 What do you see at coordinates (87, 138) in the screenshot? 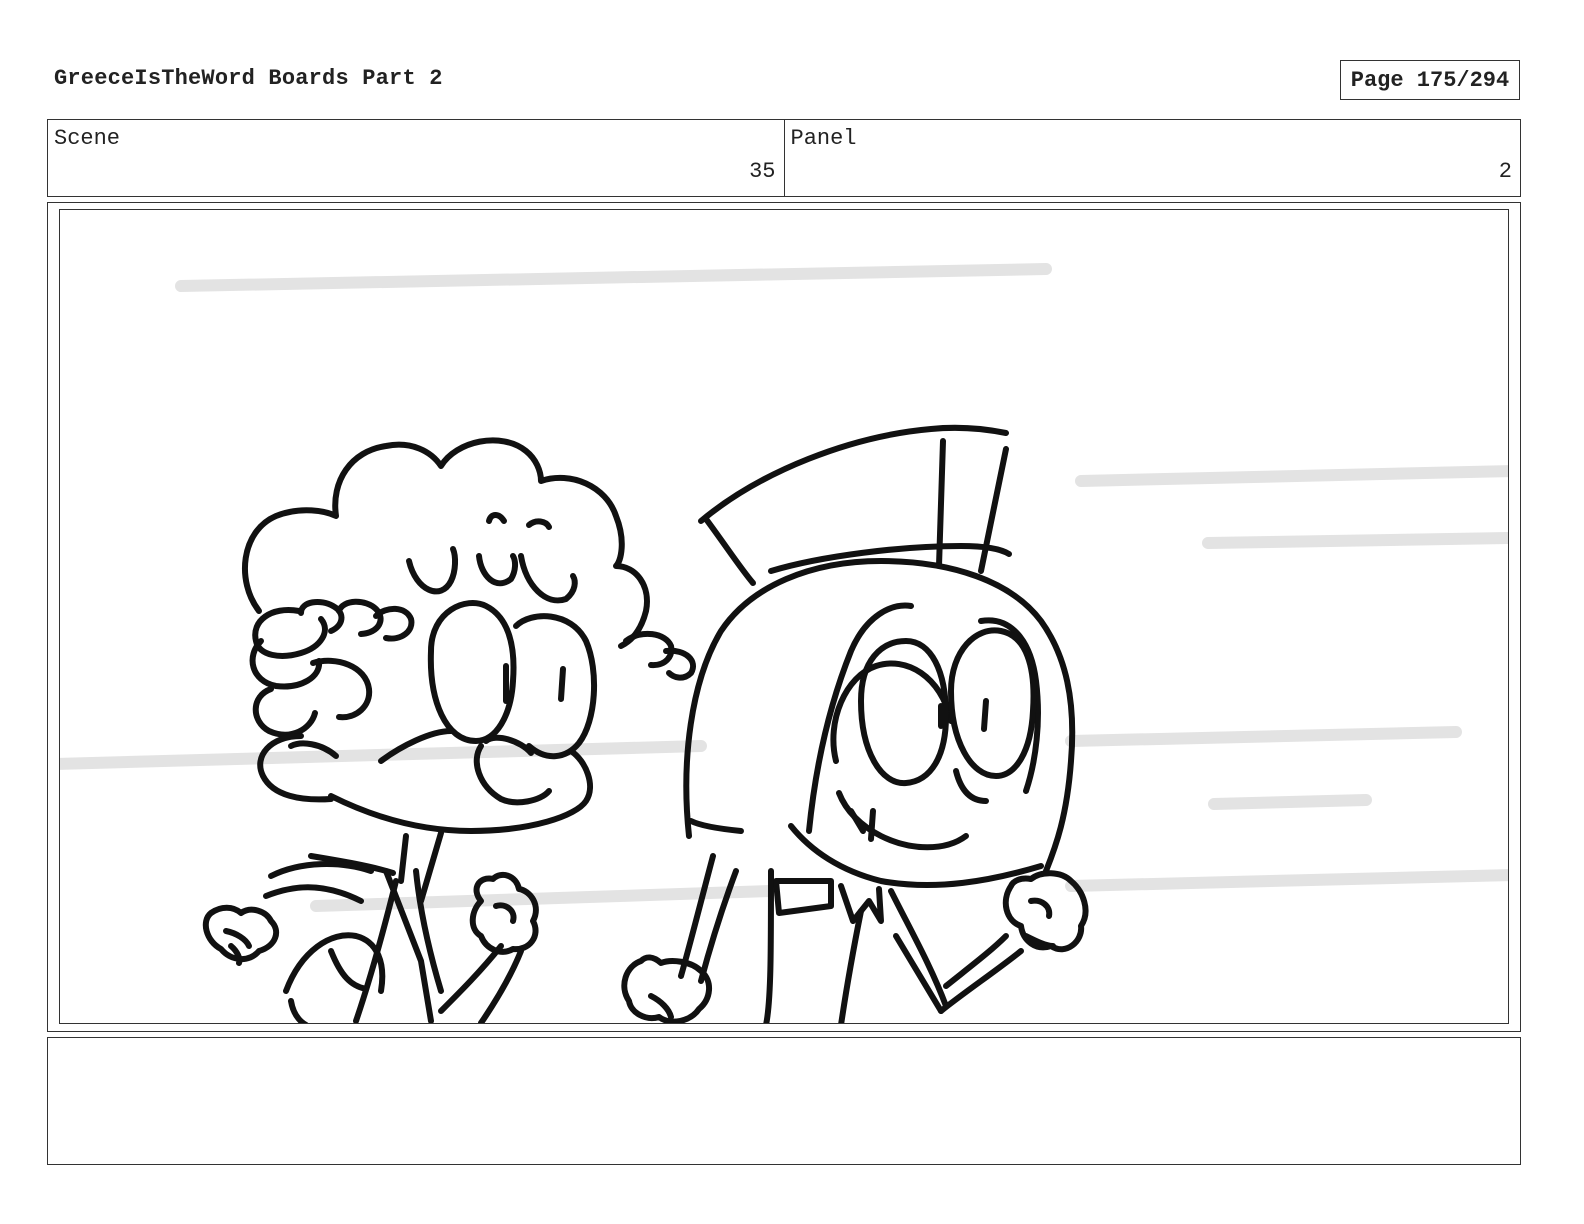
I see `scene-label: Scene` at bounding box center [87, 138].